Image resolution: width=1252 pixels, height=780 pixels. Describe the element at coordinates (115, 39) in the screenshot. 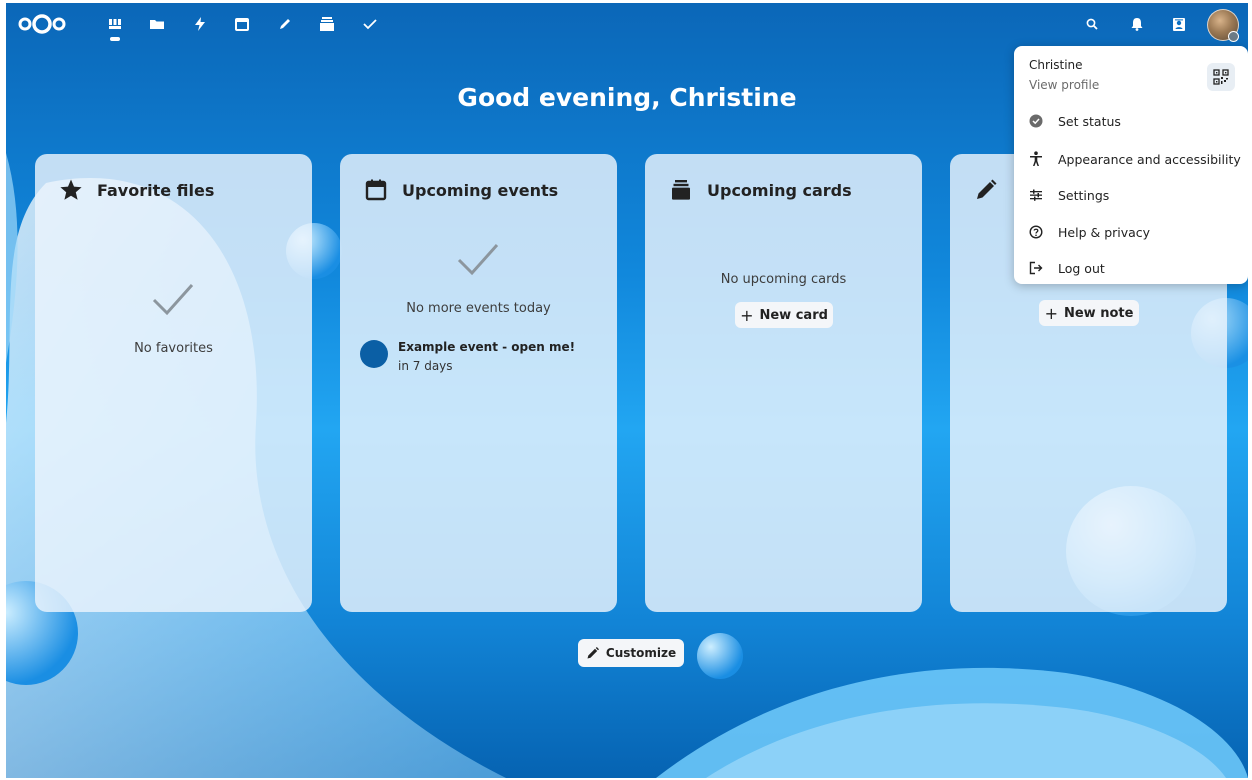

I see `active-app-indicator` at that location.